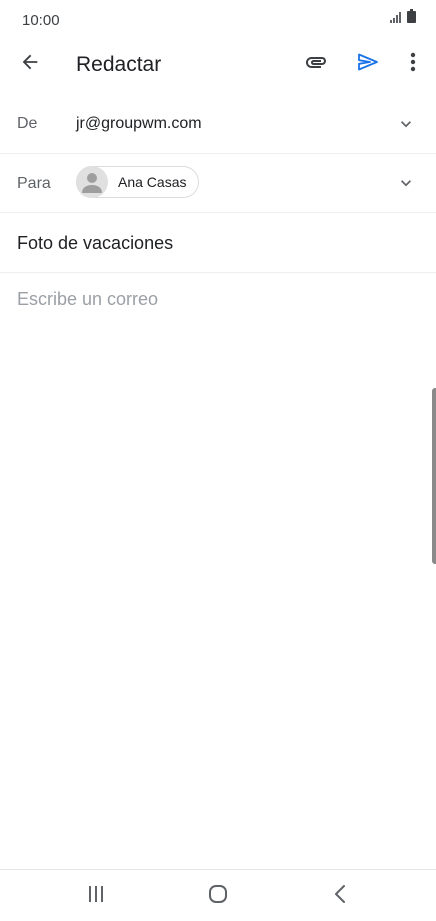 Image resolution: width=436 pixels, height=921 pixels. I want to click on to-row: Para Ana Casas, so click(218, 183).